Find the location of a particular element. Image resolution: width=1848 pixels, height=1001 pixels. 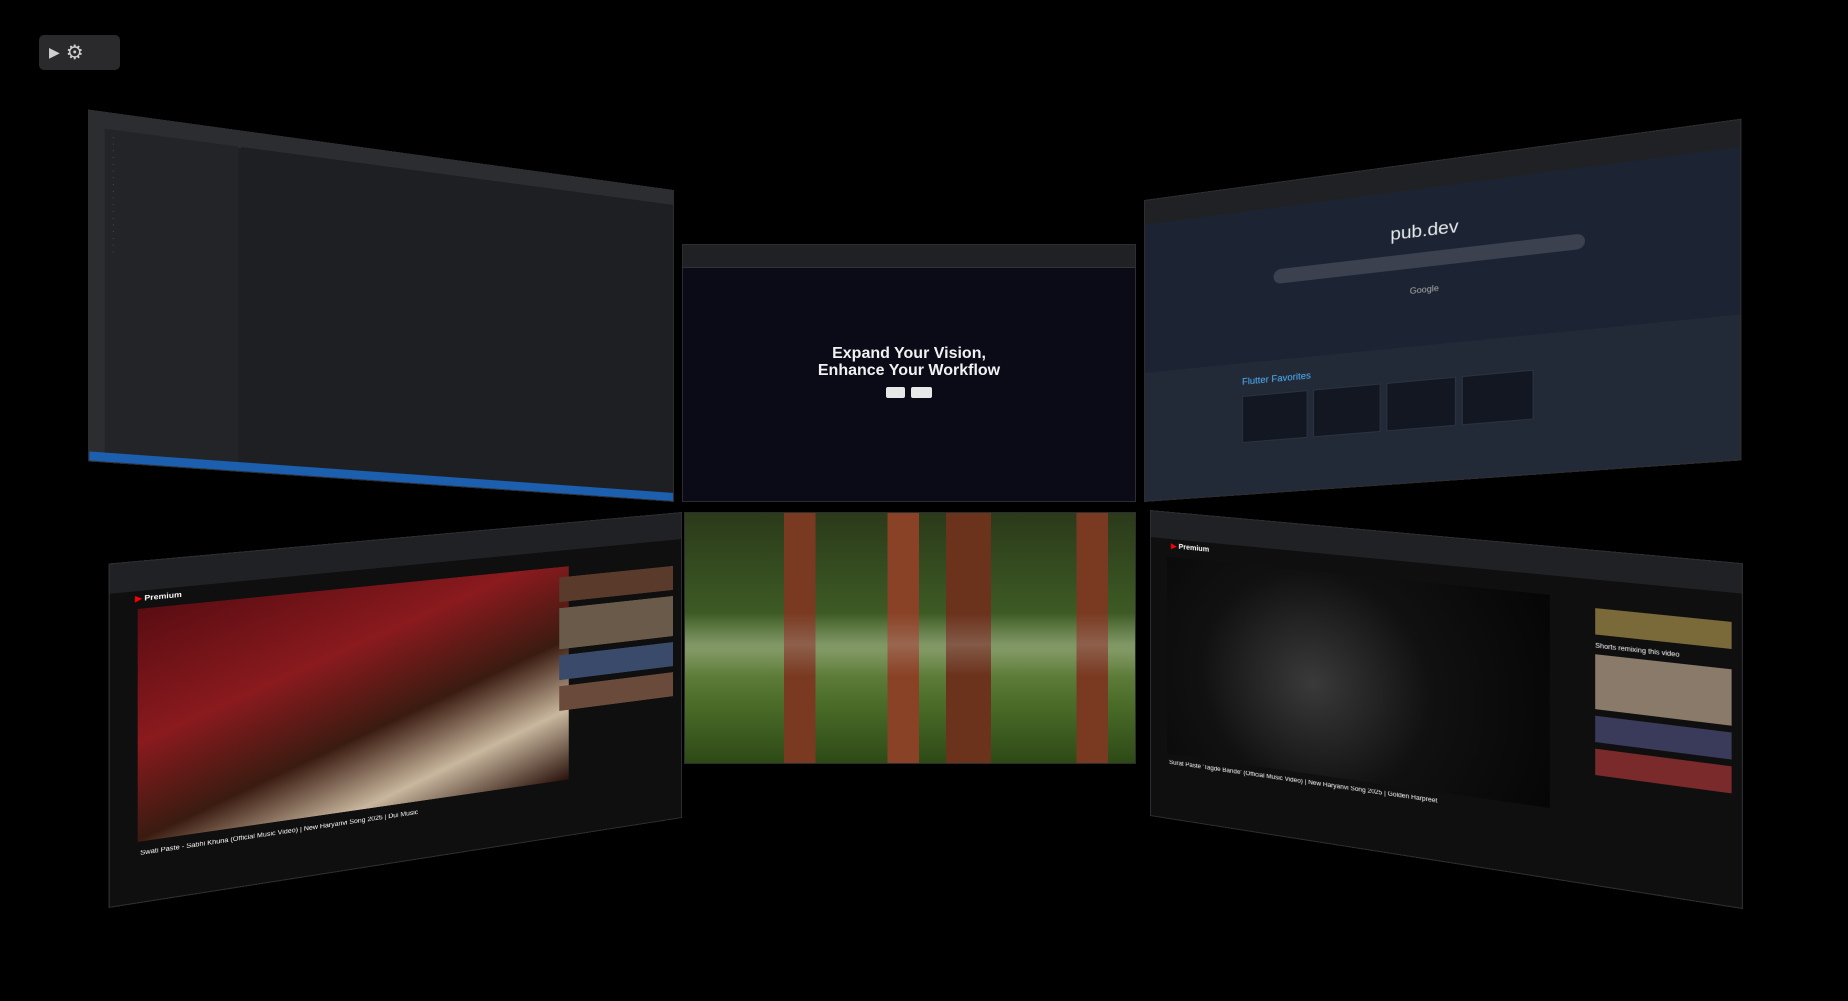

recommendations-sidebar is located at coordinates (616, 695).